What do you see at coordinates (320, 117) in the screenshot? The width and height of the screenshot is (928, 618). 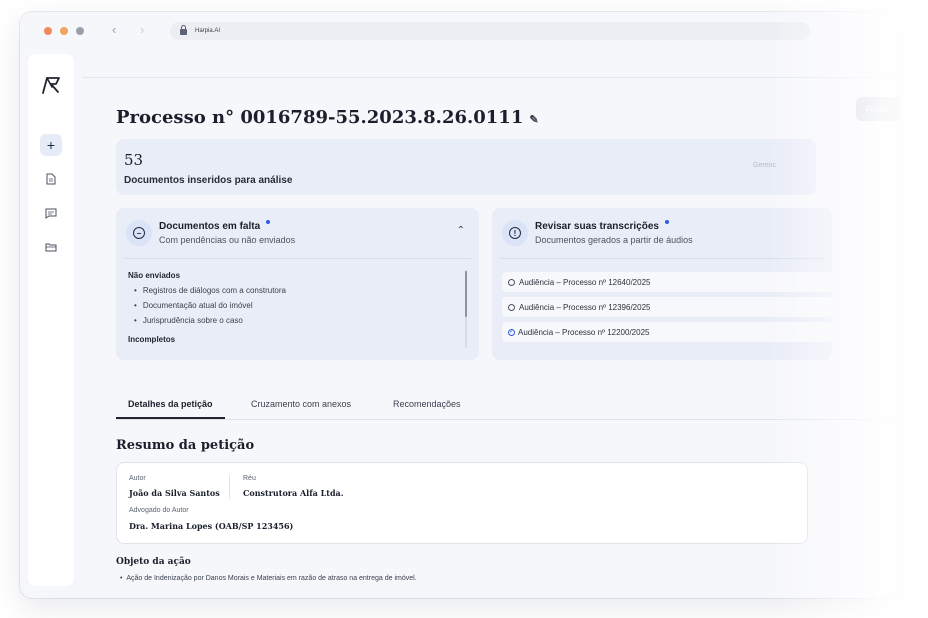 I see `process-title-text: Processo n° 0016789-55.2023.8.26.0111` at bounding box center [320, 117].